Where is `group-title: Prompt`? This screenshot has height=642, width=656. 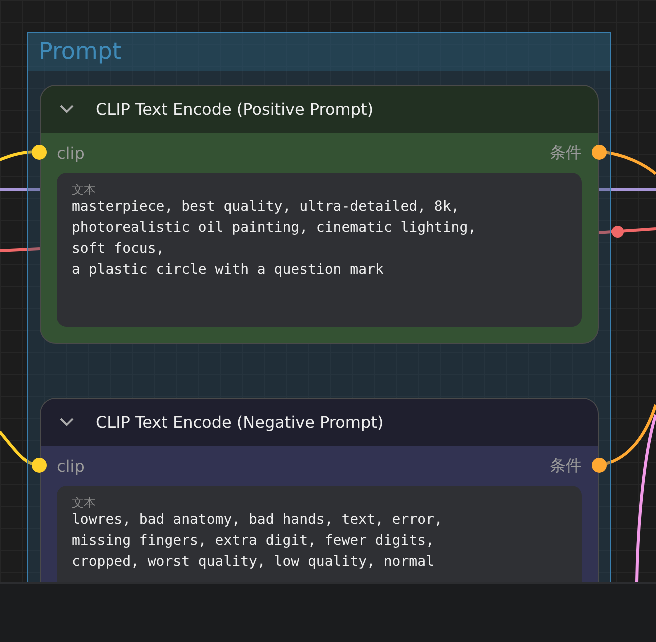 group-title: Prompt is located at coordinates (80, 52).